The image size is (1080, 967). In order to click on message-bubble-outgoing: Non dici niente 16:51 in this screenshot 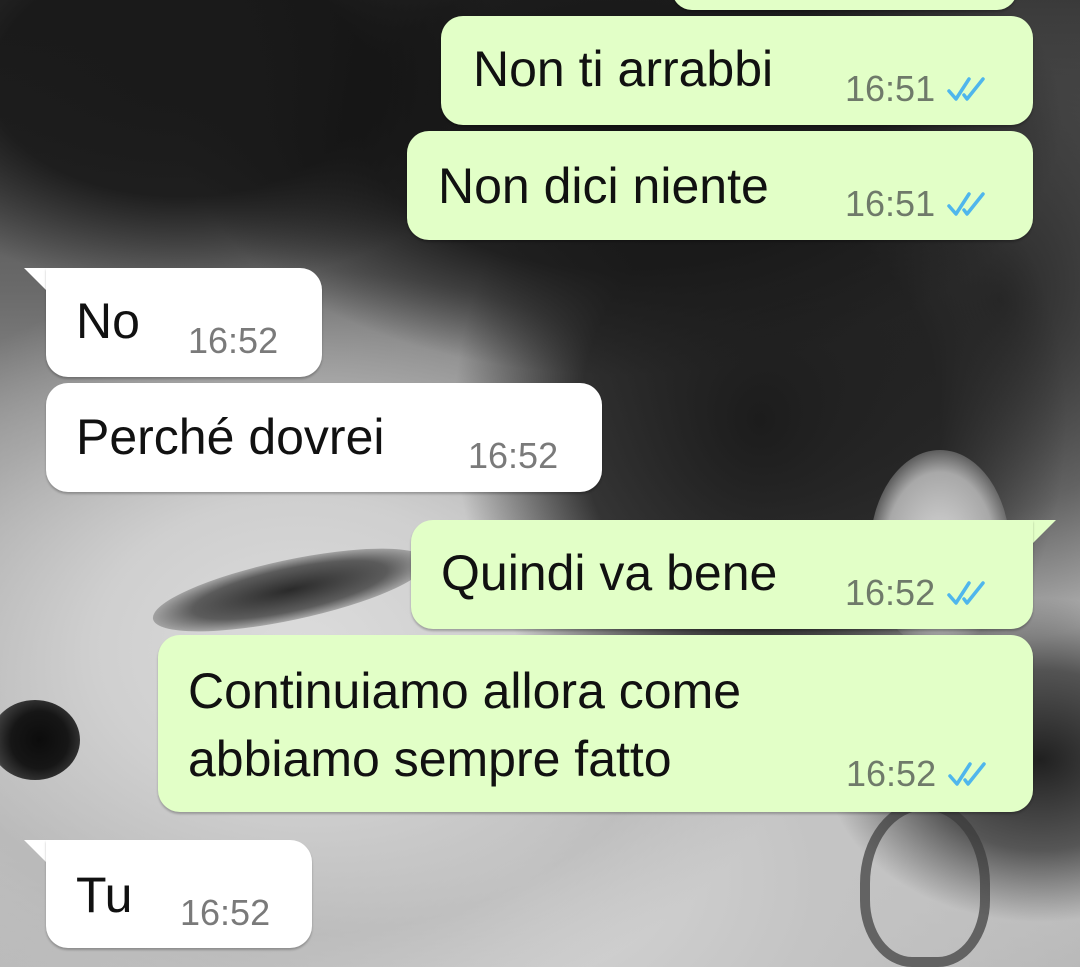, I will do `click(720, 185)`.